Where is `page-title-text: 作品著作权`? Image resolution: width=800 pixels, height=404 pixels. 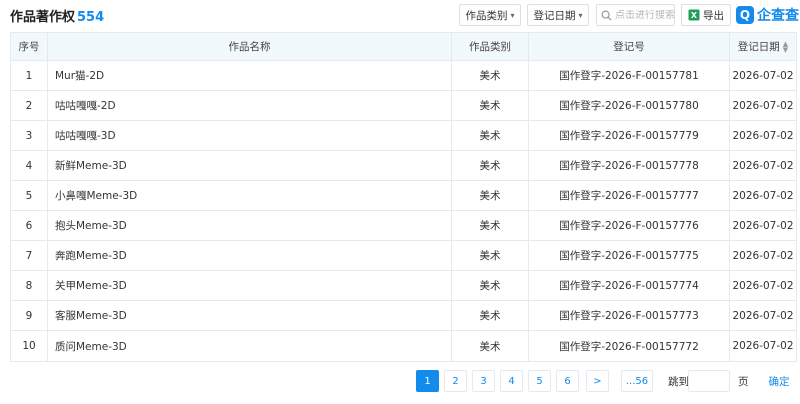 page-title-text: 作品著作权 is located at coordinates (43, 17).